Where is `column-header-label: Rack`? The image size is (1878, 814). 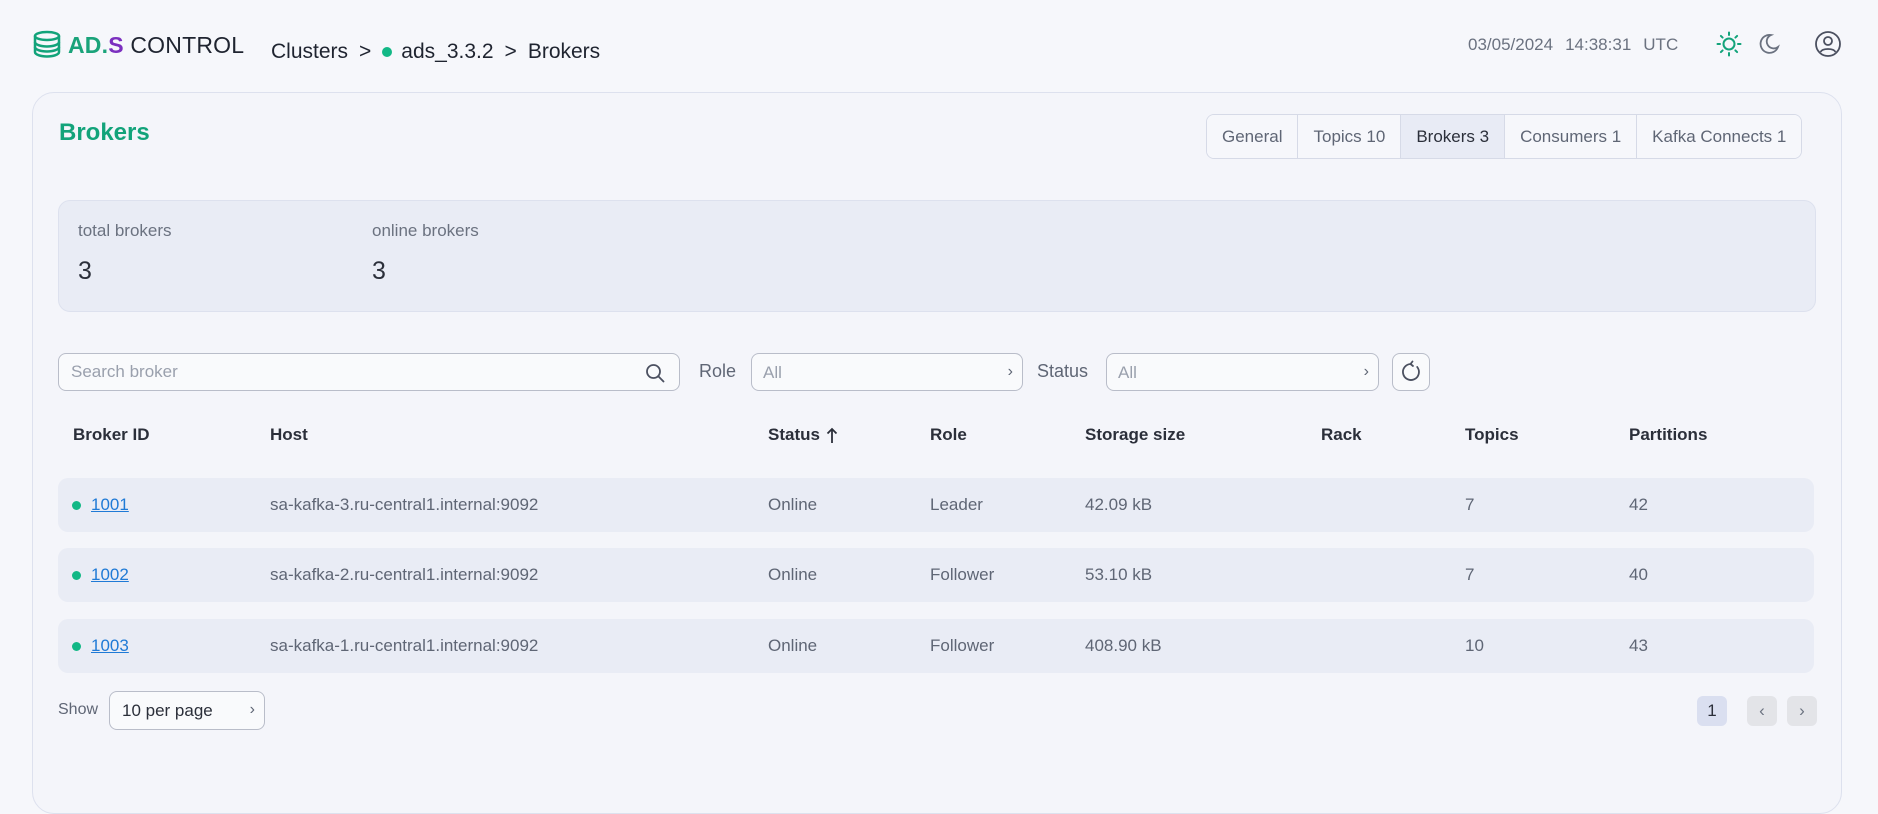 column-header-label: Rack is located at coordinates (1341, 434).